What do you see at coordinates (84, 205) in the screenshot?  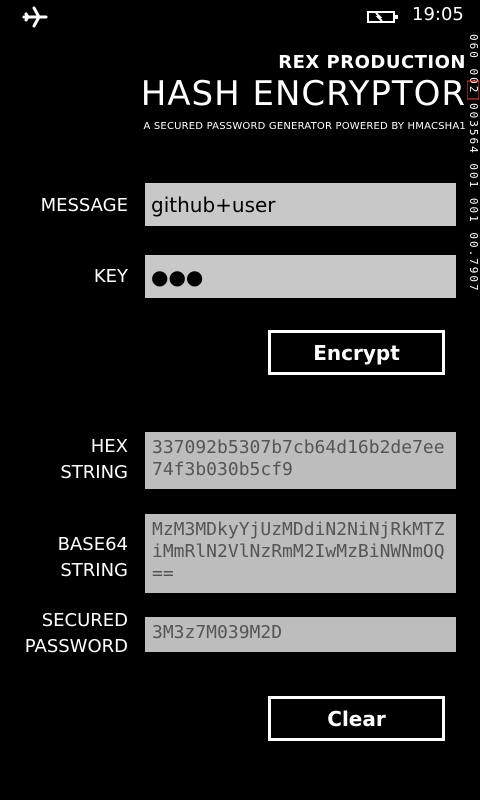 I see `message-label: MESSAGE` at bounding box center [84, 205].